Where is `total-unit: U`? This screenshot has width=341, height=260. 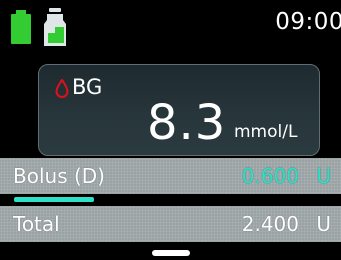 total-unit: U is located at coordinates (323, 224).